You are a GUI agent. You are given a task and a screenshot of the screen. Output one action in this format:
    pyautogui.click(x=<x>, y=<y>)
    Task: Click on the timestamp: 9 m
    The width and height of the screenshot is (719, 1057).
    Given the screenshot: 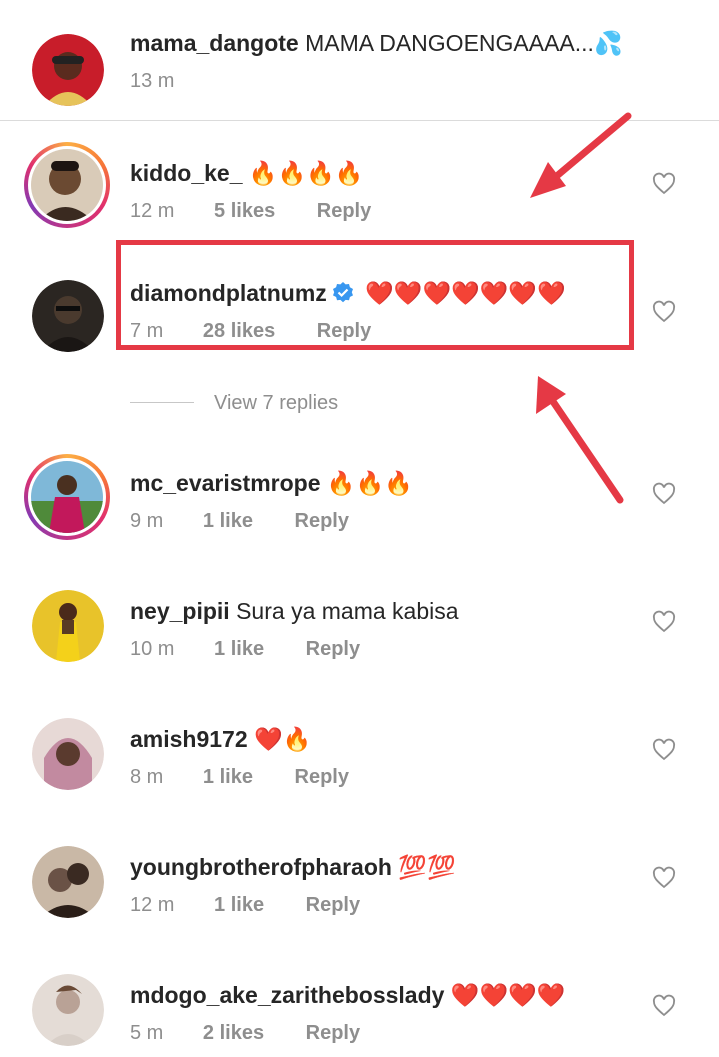 What is the action you would take?
    pyautogui.click(x=147, y=521)
    